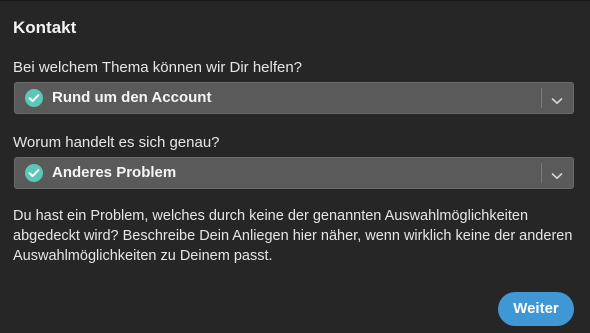  I want to click on next-button: Weiter, so click(536, 309).